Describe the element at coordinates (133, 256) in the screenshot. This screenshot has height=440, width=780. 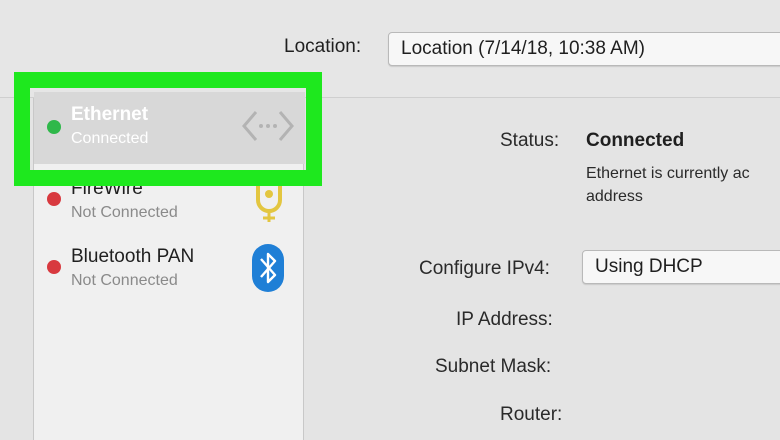
I see `service-name: Bluetooth PAN` at that location.